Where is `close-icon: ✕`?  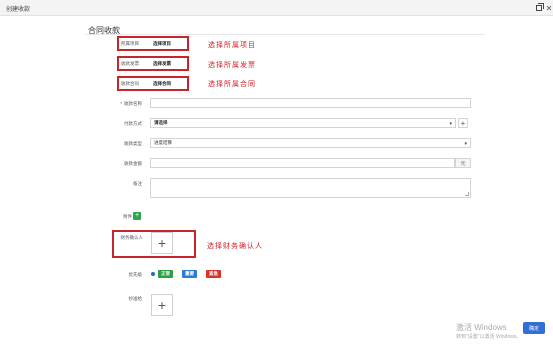
close-icon: ✕ is located at coordinates (549, 8).